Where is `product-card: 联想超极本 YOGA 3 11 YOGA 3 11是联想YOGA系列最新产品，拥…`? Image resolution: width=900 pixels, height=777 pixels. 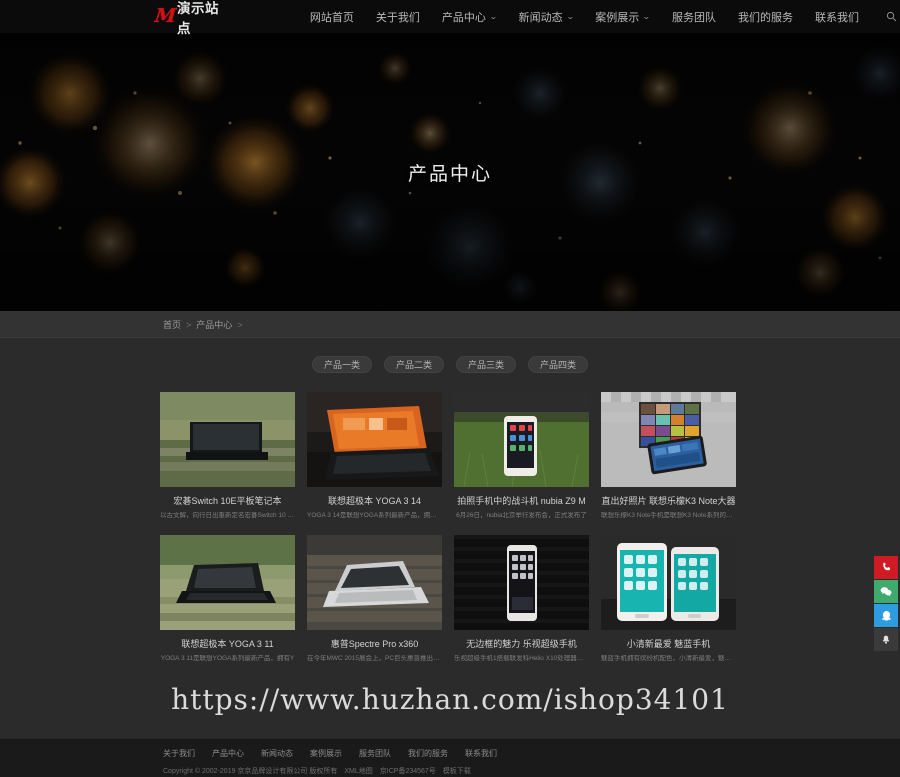 product-card: 联想超极本 YOGA 3 11 YOGA 3 11是联想YOGA系列最新产品，拥… is located at coordinates (227, 599).